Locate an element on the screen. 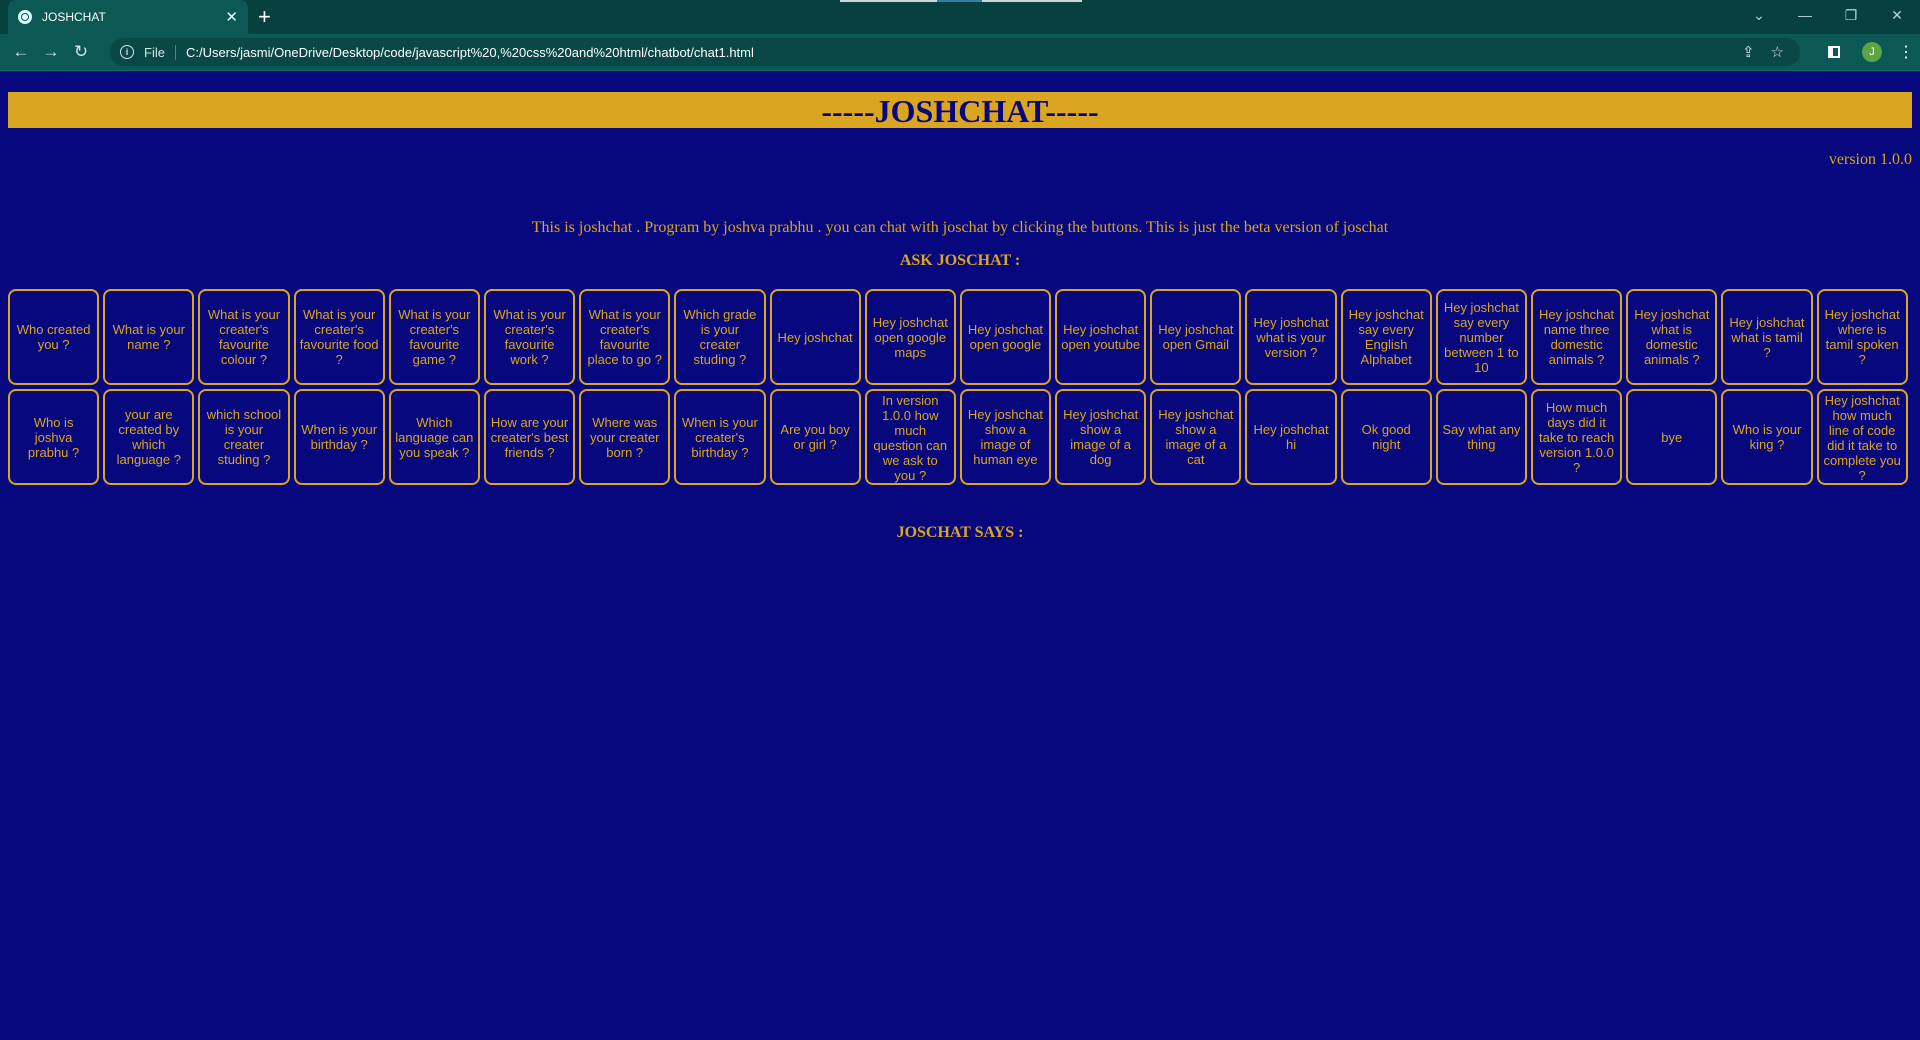 The width and height of the screenshot is (1920, 1040). question-button: Hey joshchat hi is located at coordinates (1291, 437).